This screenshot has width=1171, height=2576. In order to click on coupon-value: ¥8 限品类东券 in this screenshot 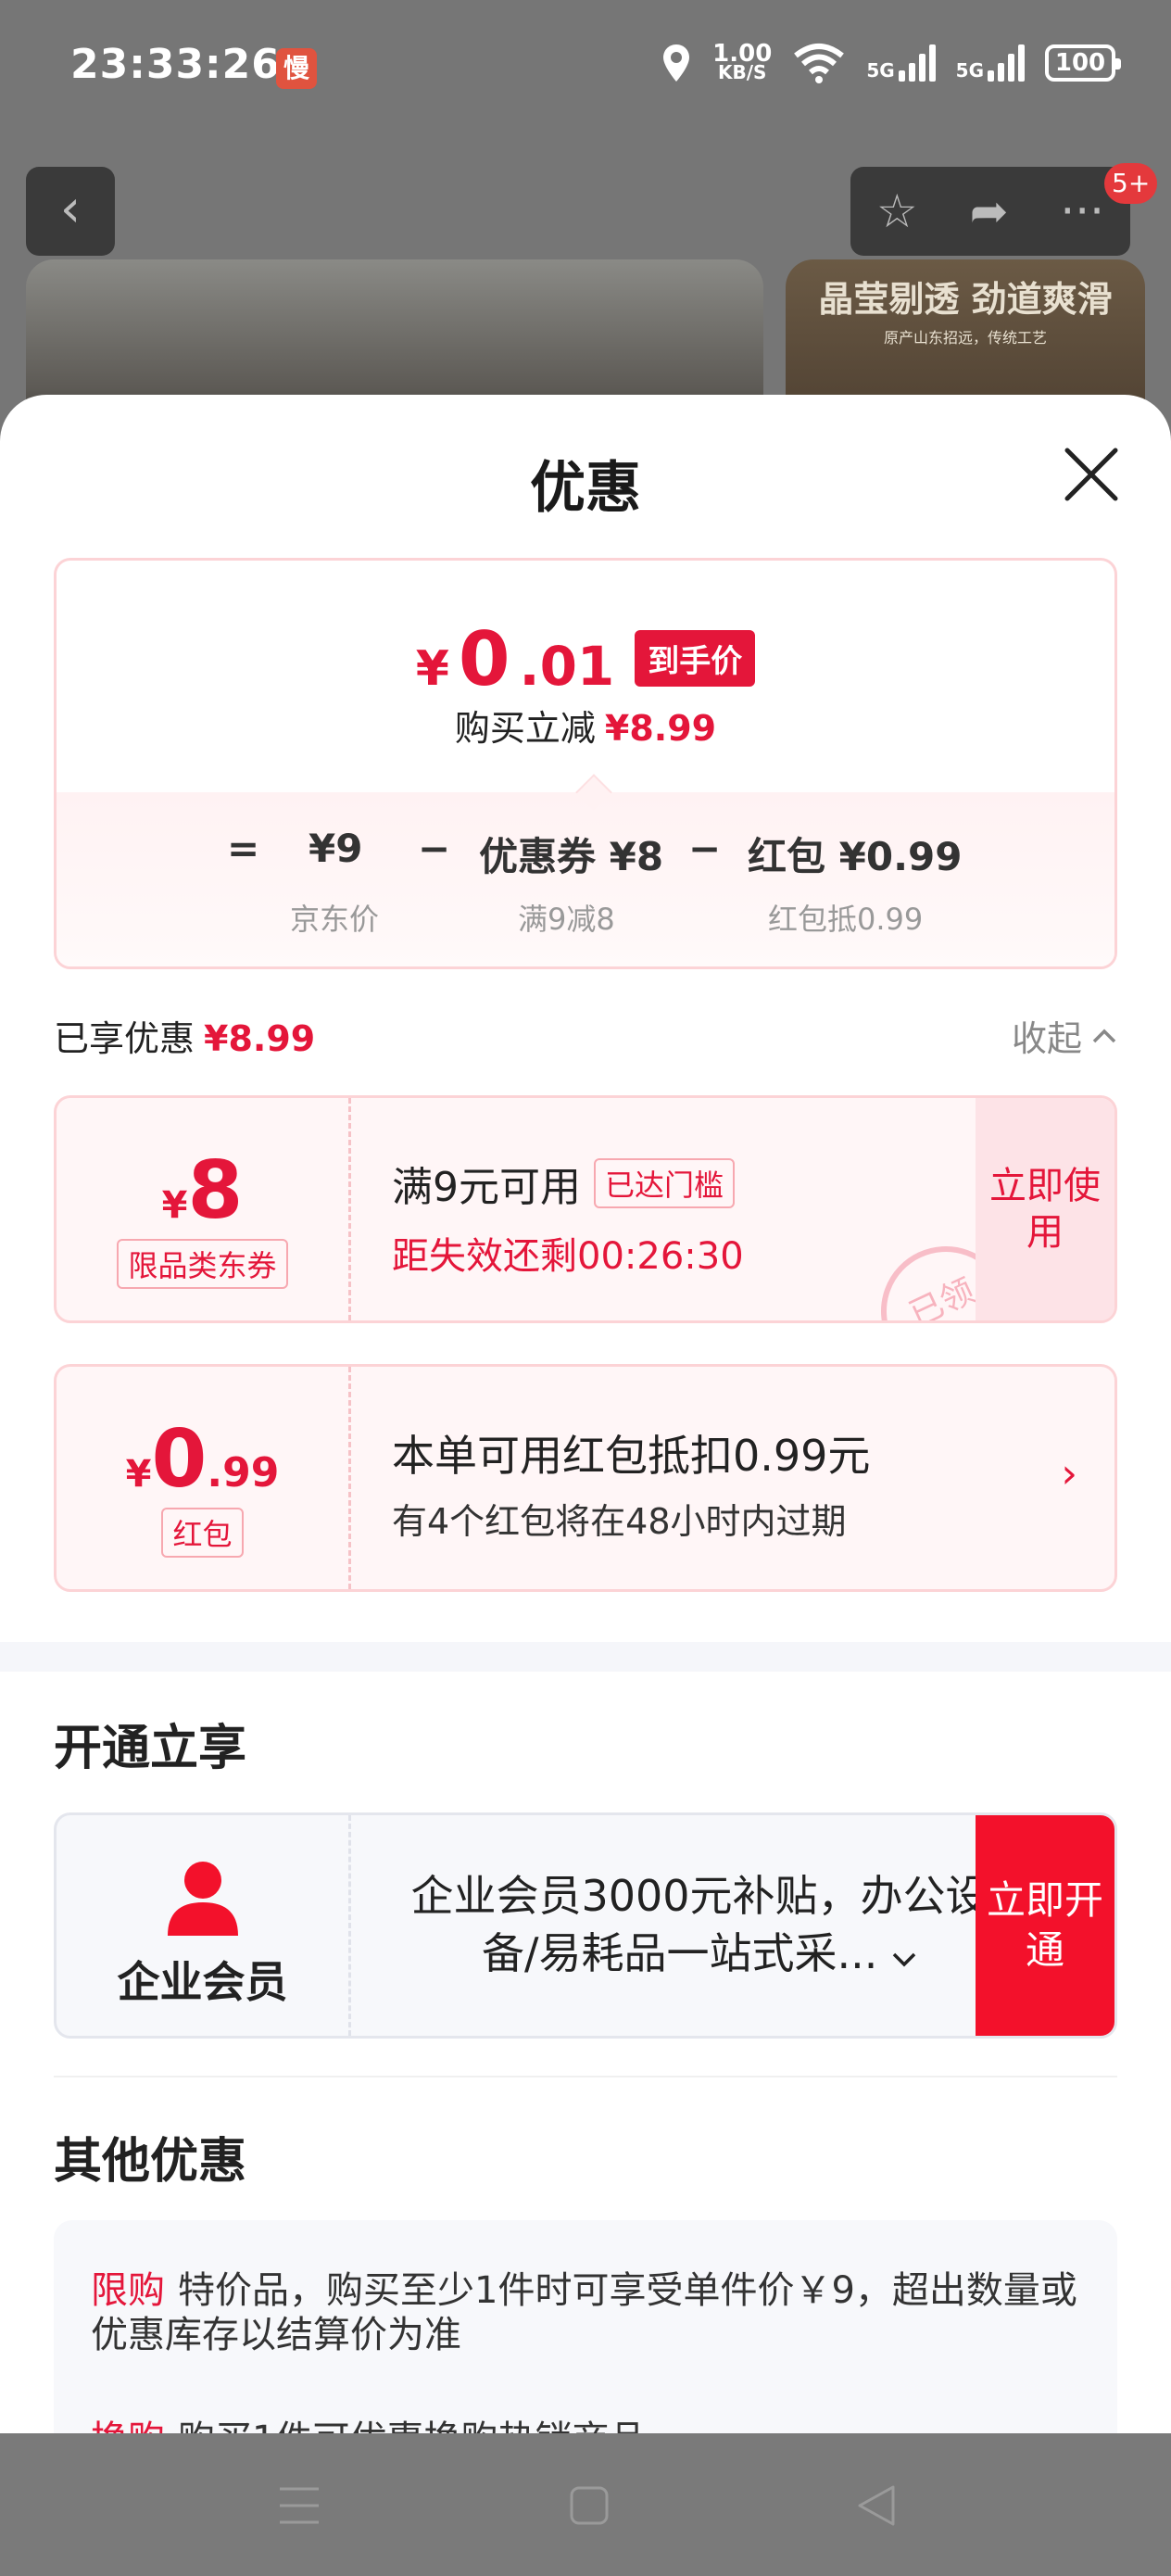, I will do `click(204, 1209)`.